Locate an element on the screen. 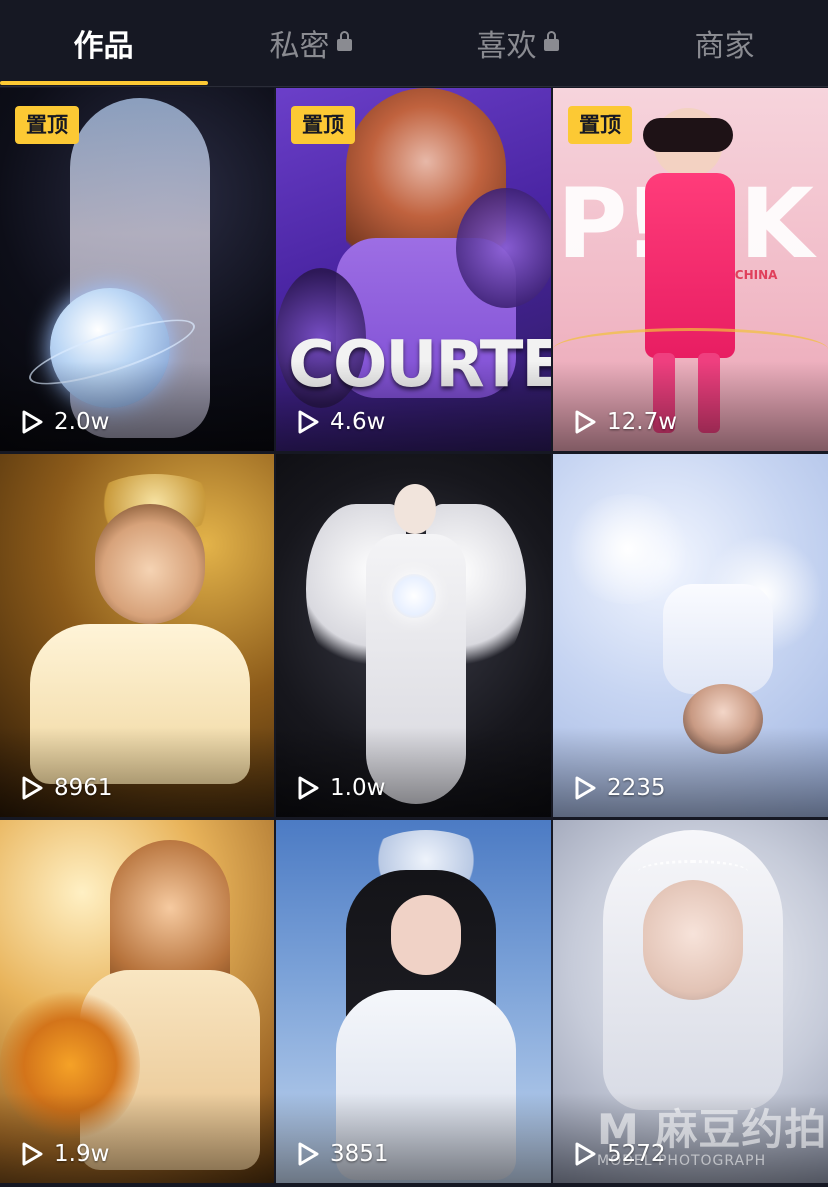  play-count-value: 2.0w is located at coordinates (82, 422).